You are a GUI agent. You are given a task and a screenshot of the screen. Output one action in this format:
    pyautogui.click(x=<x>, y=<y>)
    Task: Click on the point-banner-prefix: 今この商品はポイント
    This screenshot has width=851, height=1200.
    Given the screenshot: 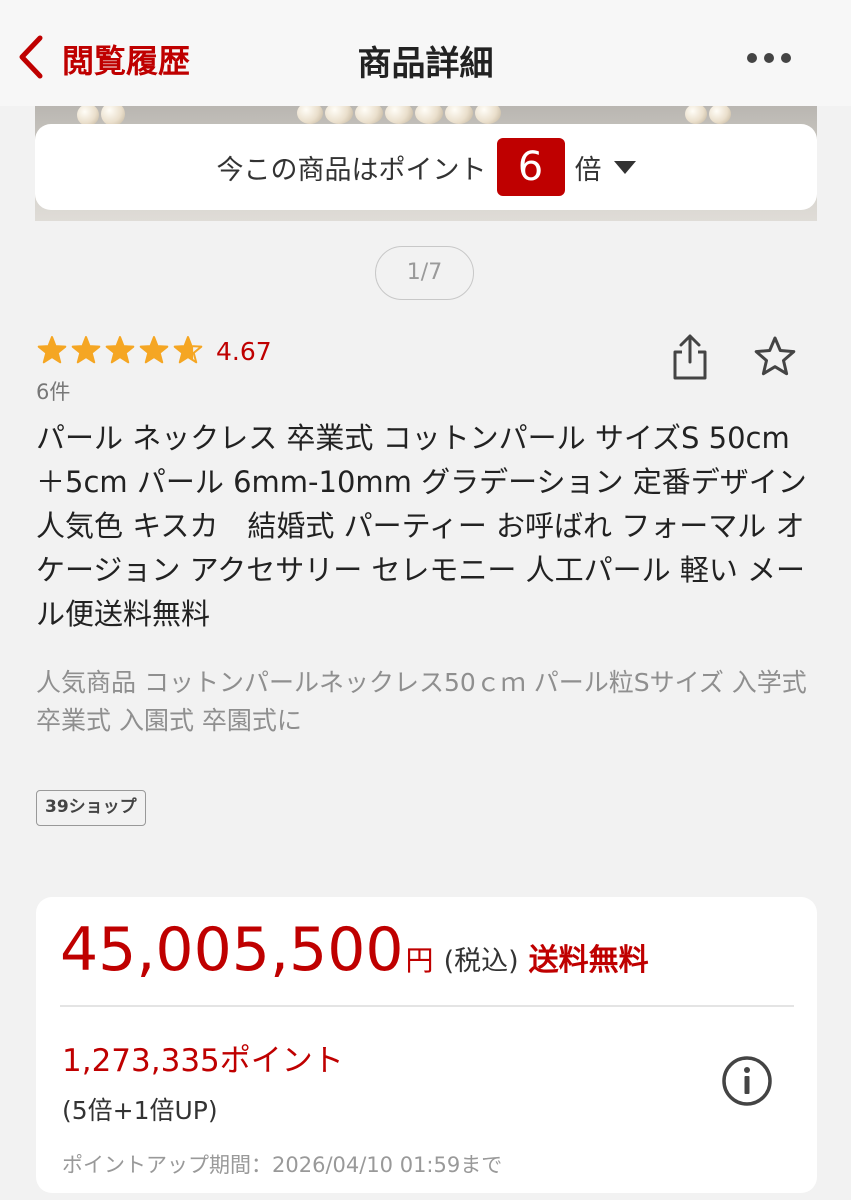 What is the action you would take?
    pyautogui.click(x=351, y=170)
    